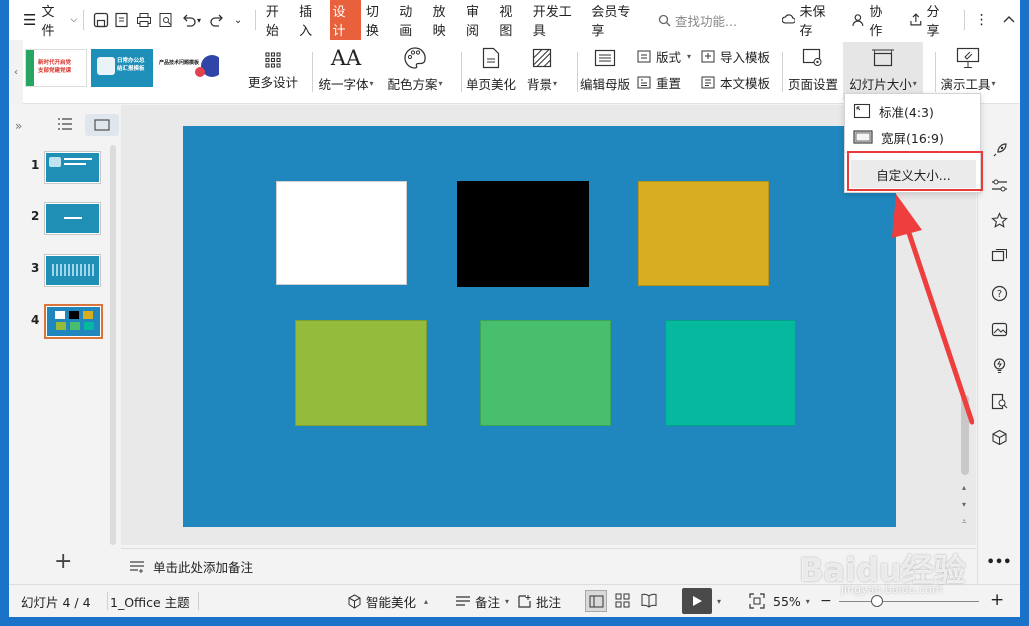 The image size is (1029, 626). What do you see at coordinates (311, 20) in the screenshot?
I see `tab-1: 插入` at bounding box center [311, 20].